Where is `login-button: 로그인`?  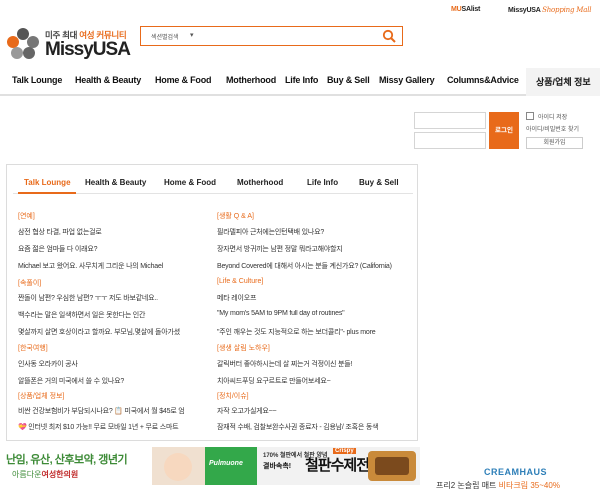 login-button: 로그인 is located at coordinates (504, 130).